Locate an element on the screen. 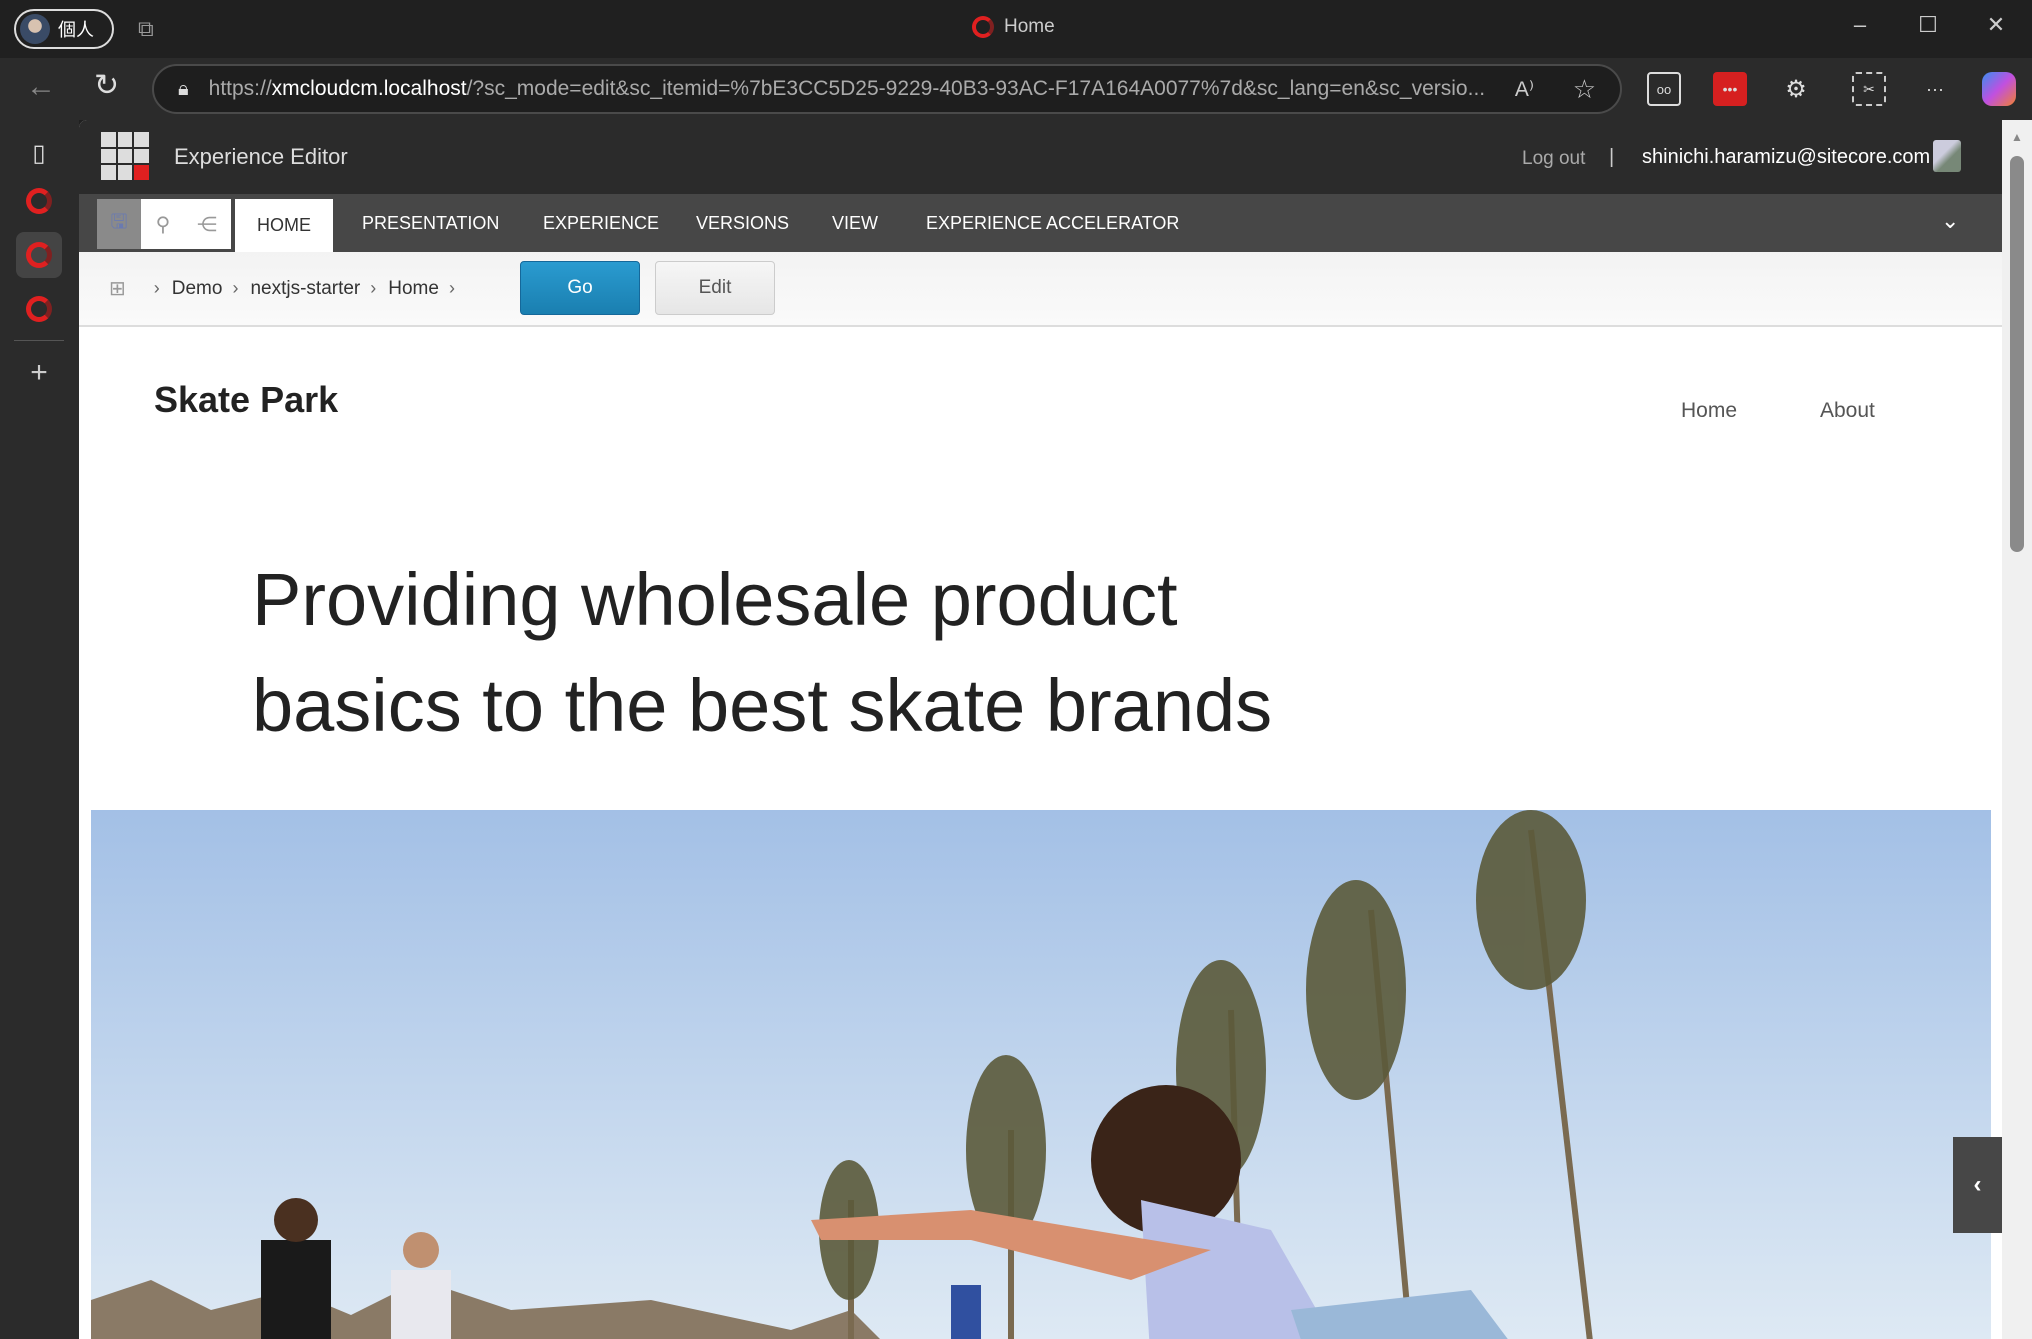 The width and height of the screenshot is (2032, 1339). minimize-button: – is located at coordinates (1860, 25).